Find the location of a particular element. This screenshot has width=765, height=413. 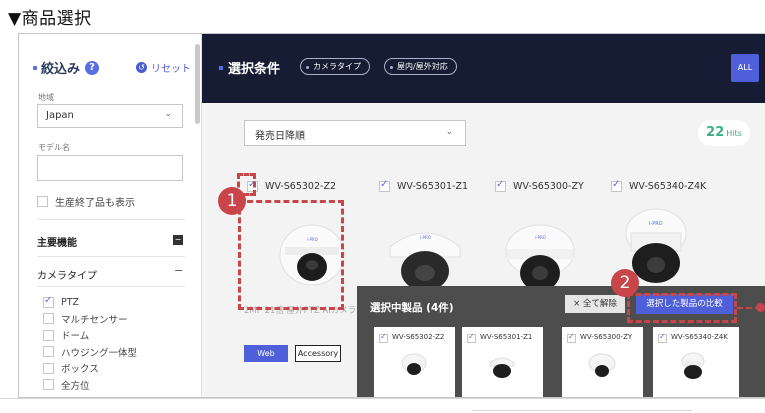

sort-value: 発売日降順 is located at coordinates (280, 136).